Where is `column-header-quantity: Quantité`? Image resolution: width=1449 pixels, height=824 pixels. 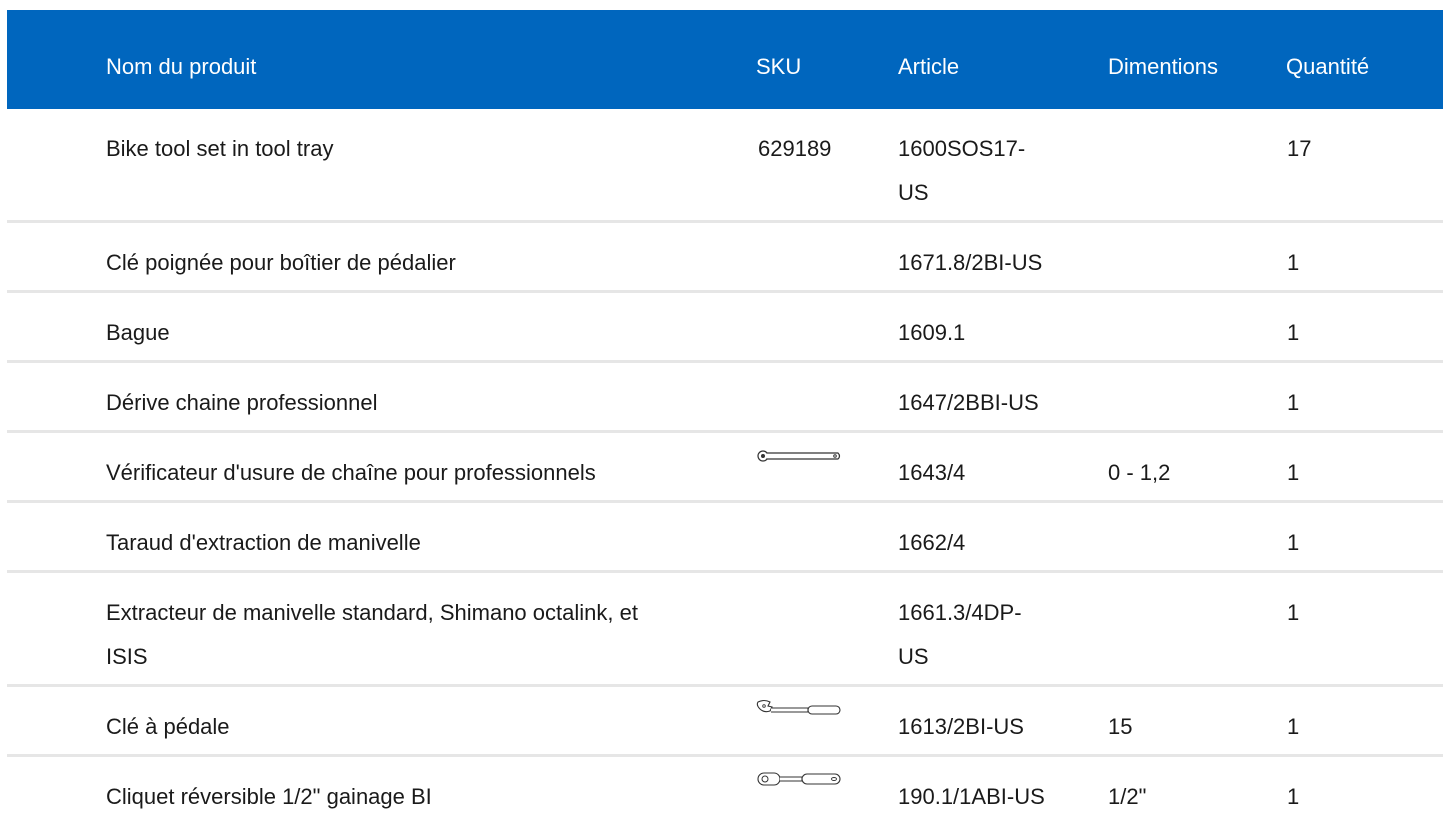
column-header-quantity: Quantité is located at coordinates (1328, 66).